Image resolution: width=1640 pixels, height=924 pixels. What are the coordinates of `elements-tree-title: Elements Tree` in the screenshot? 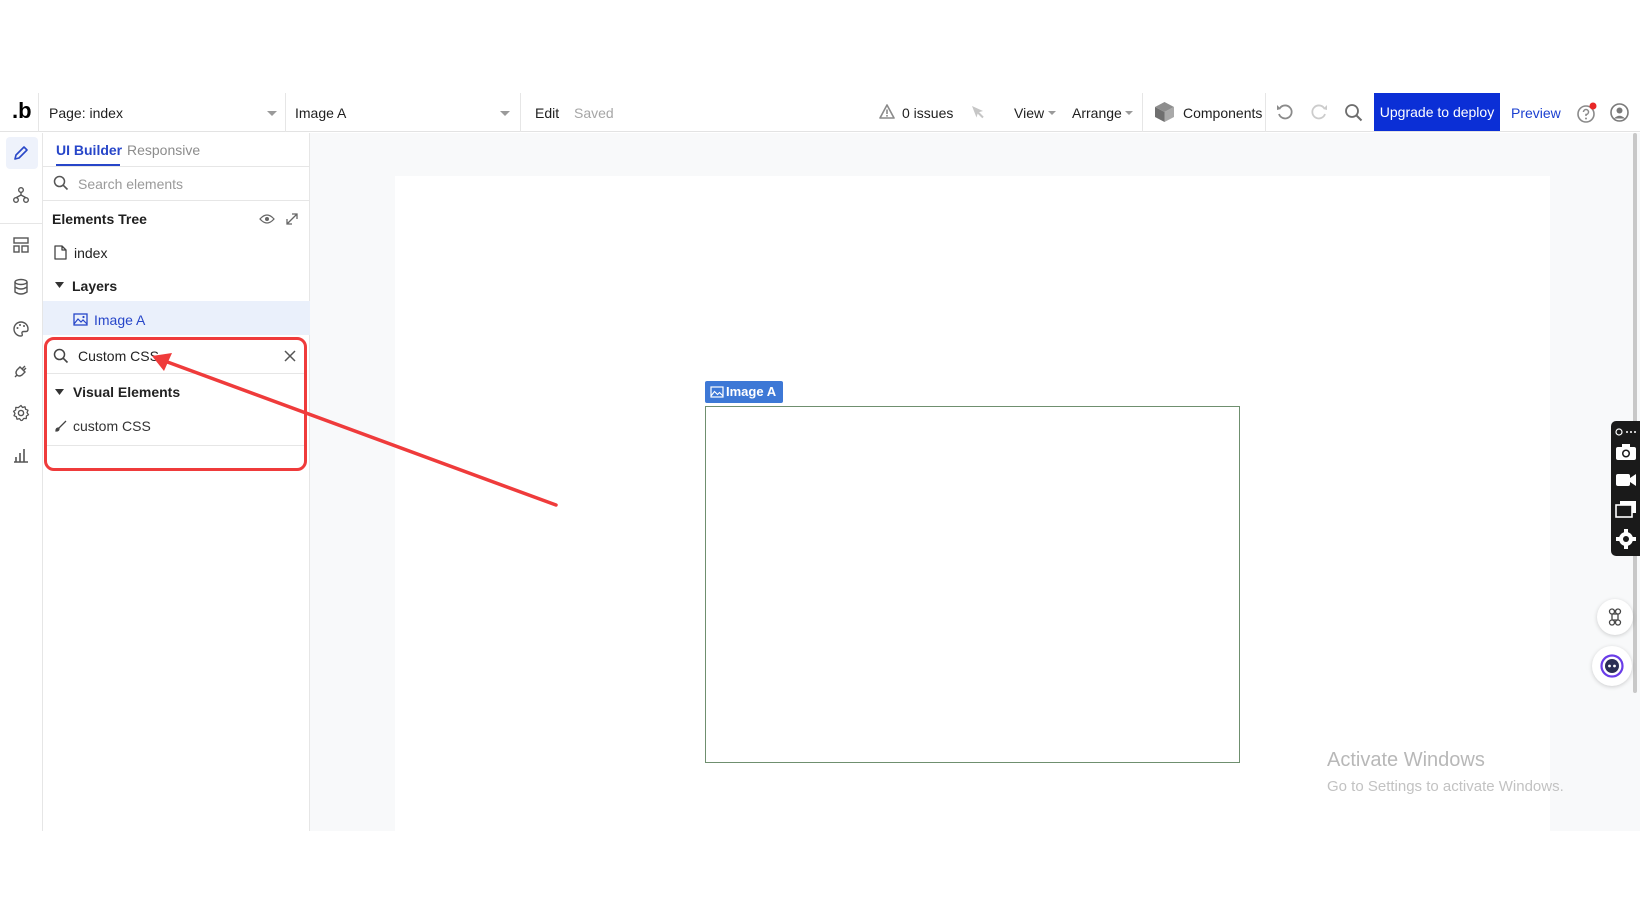 It's located at (99, 219).